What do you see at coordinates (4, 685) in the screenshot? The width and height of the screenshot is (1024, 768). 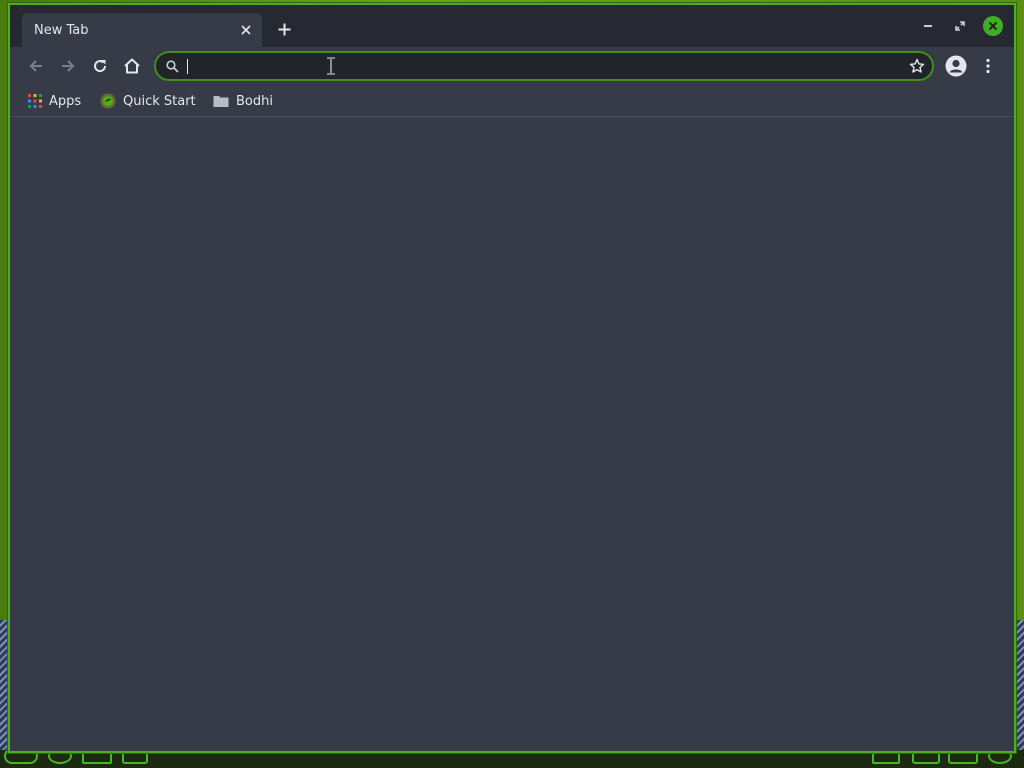 I see `desktop-wallpaper-left` at bounding box center [4, 685].